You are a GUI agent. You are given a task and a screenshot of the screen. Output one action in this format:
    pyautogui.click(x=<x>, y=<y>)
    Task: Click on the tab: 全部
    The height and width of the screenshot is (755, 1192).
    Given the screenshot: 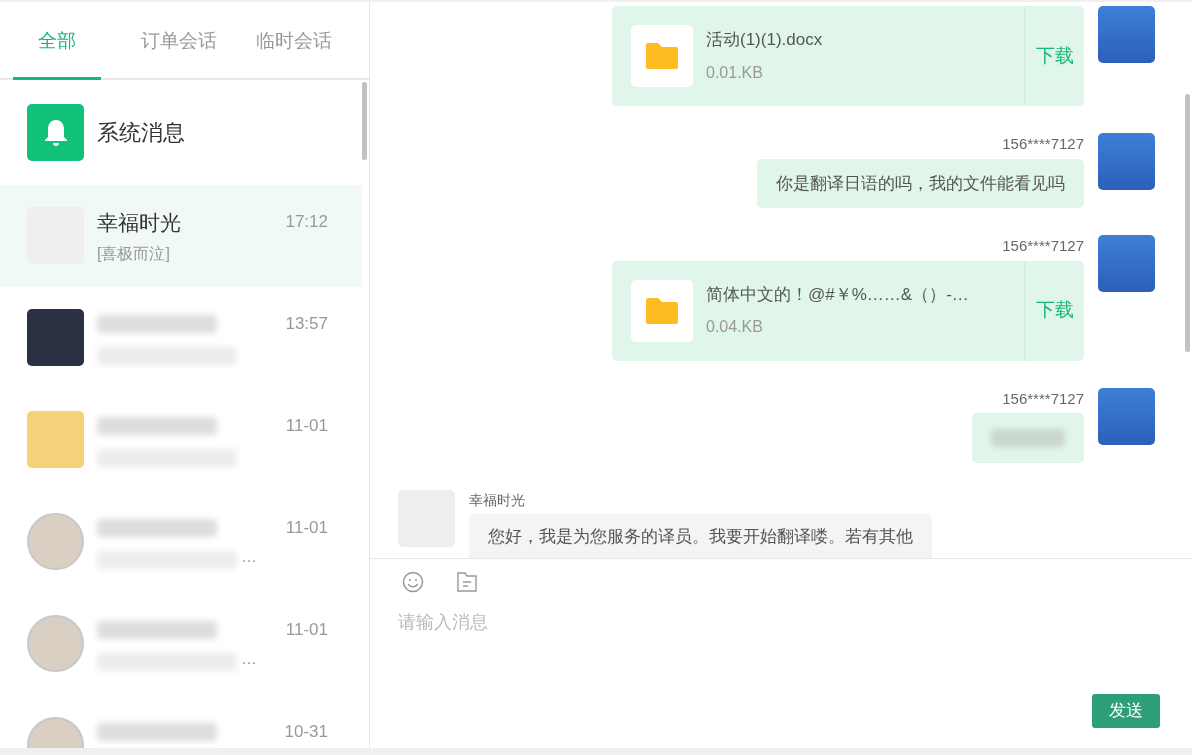 What is the action you would take?
    pyautogui.click(x=57, y=41)
    